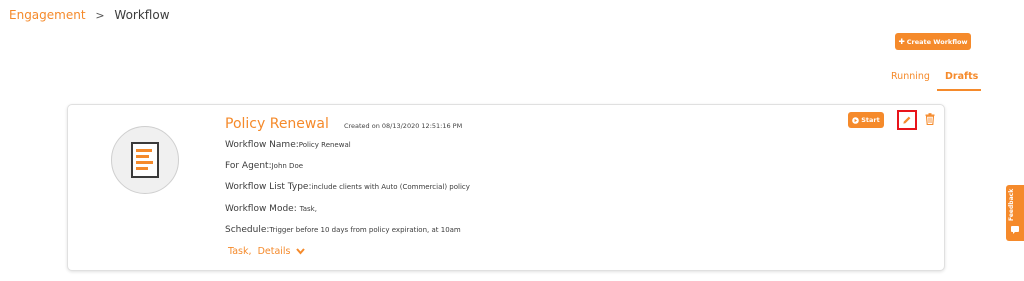  I want to click on breadcrumb: Engagement > Workflow, so click(89, 15).